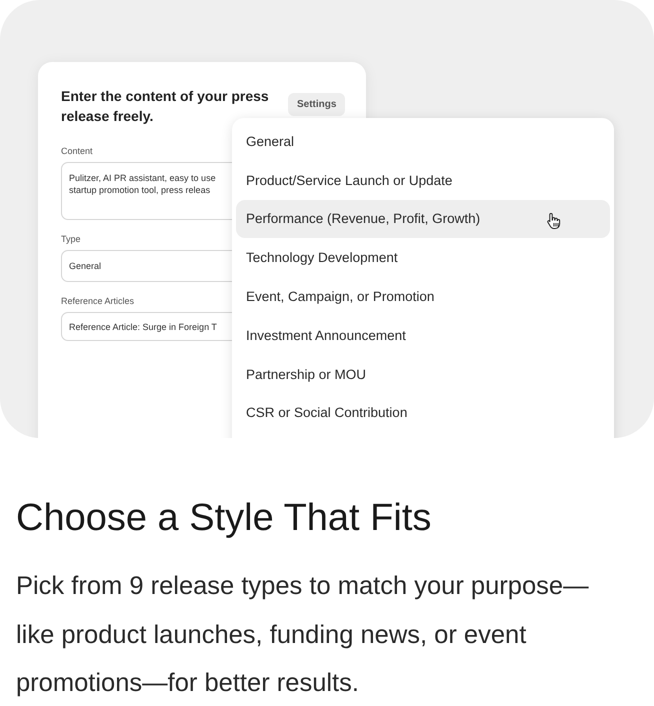 This screenshot has height=706, width=654. What do you see at coordinates (317, 104) in the screenshot?
I see `settings-button: Settings` at bounding box center [317, 104].